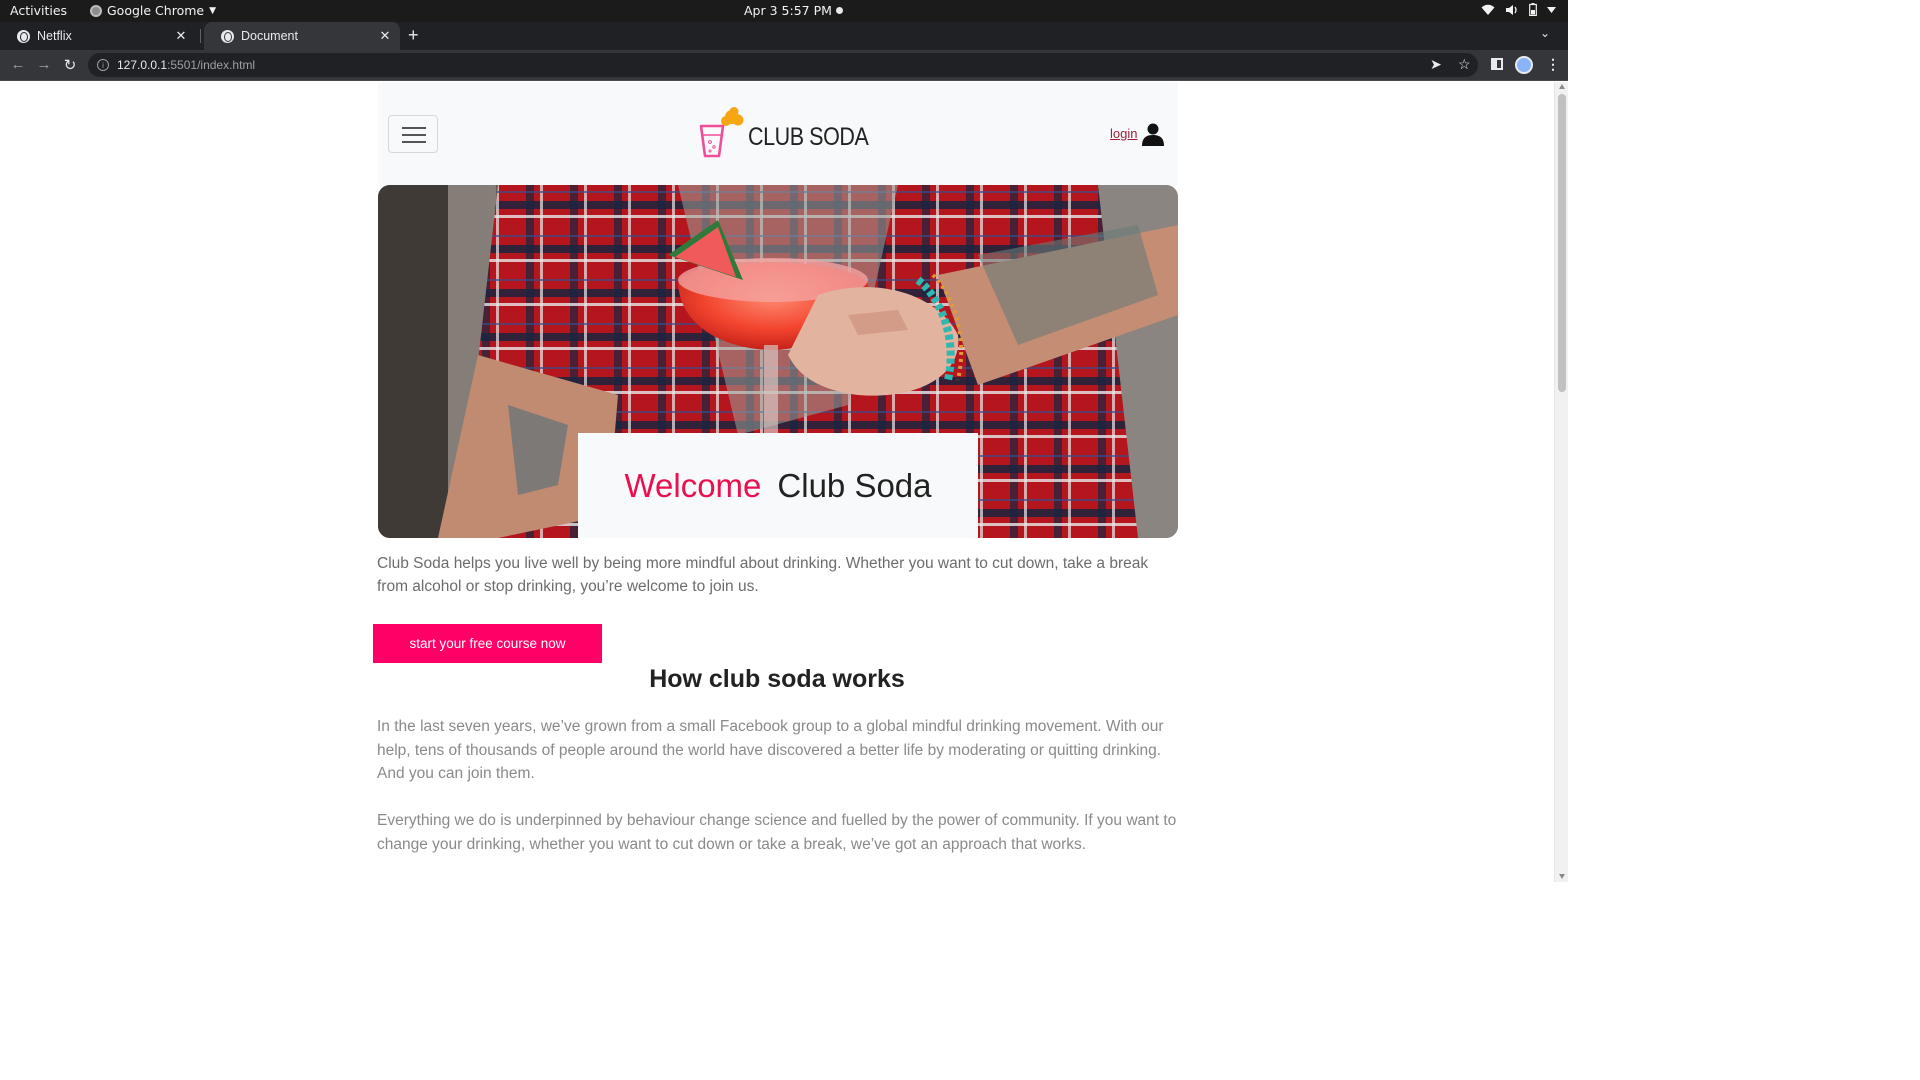  Describe the element at coordinates (413, 35) in the screenshot. I see `new-tab-button: +` at that location.